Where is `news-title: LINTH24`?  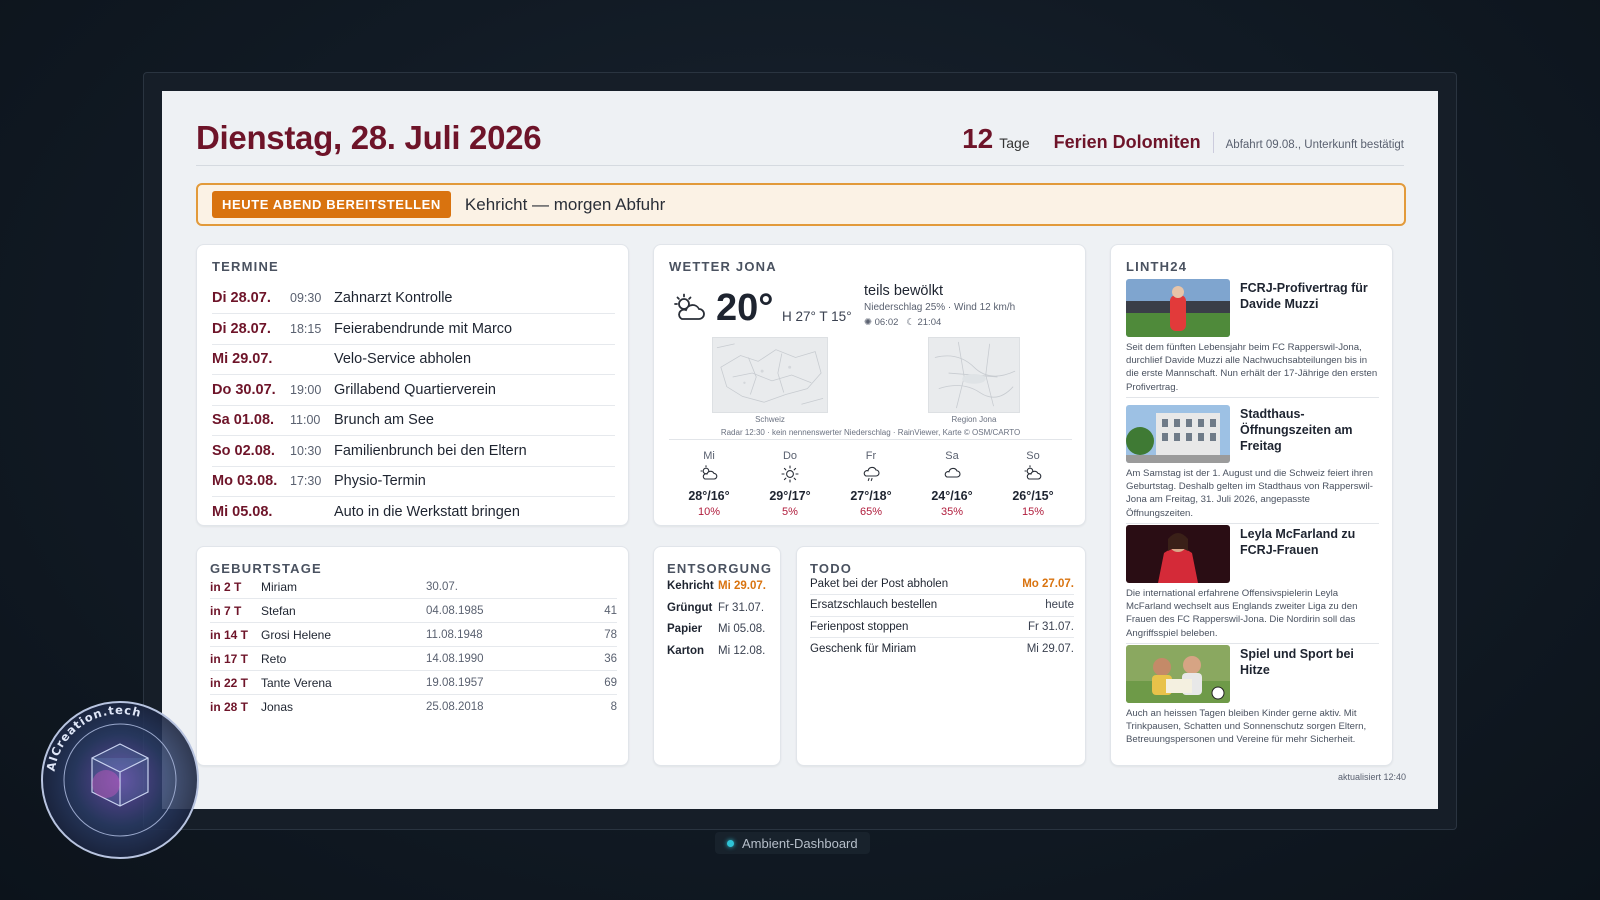 news-title: LINTH24 is located at coordinates (1157, 266).